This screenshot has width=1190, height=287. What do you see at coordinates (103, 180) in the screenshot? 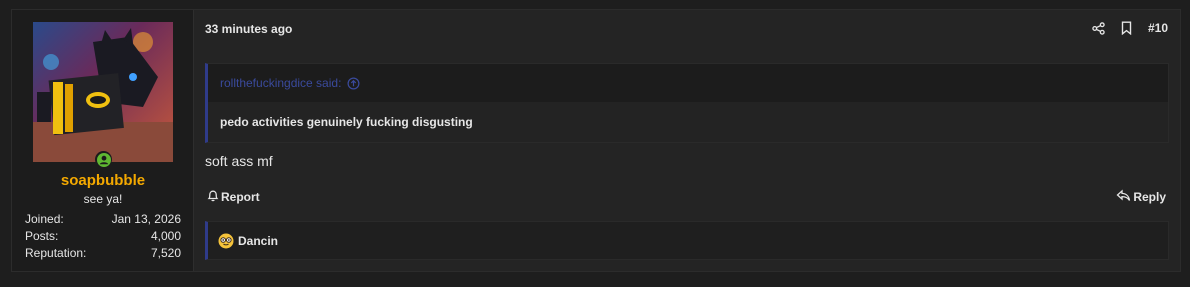
I see `username: soapbubble` at bounding box center [103, 180].